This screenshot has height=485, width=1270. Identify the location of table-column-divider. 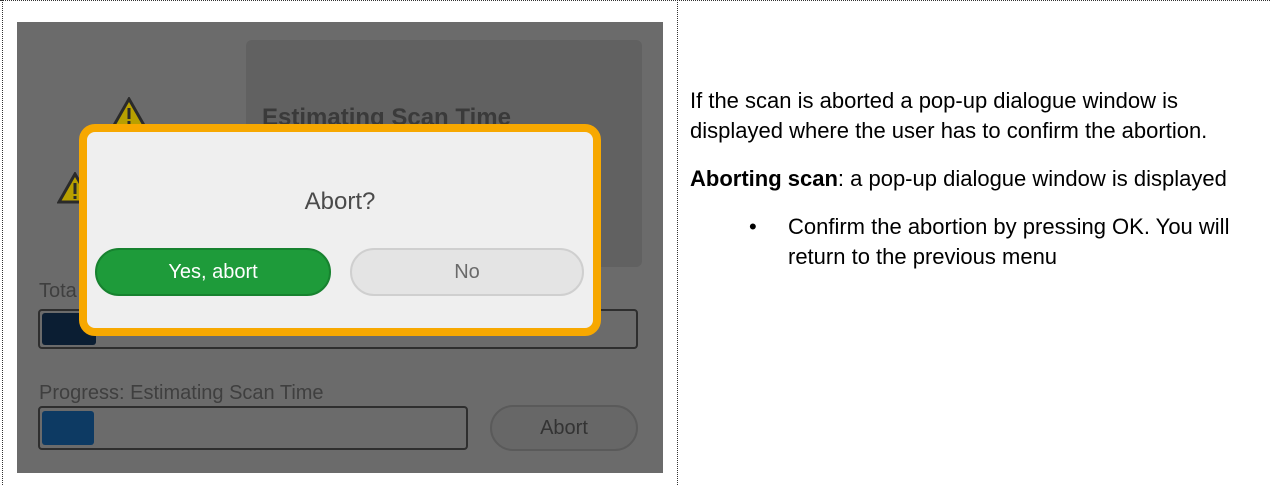
(677, 242).